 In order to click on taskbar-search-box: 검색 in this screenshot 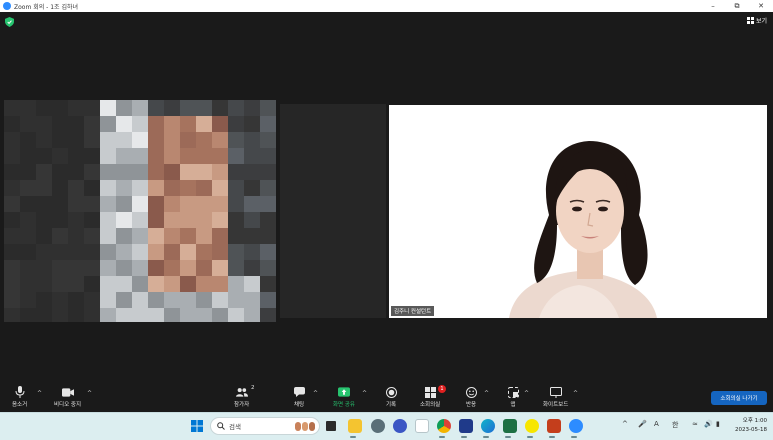, I will do `click(265, 426)`.